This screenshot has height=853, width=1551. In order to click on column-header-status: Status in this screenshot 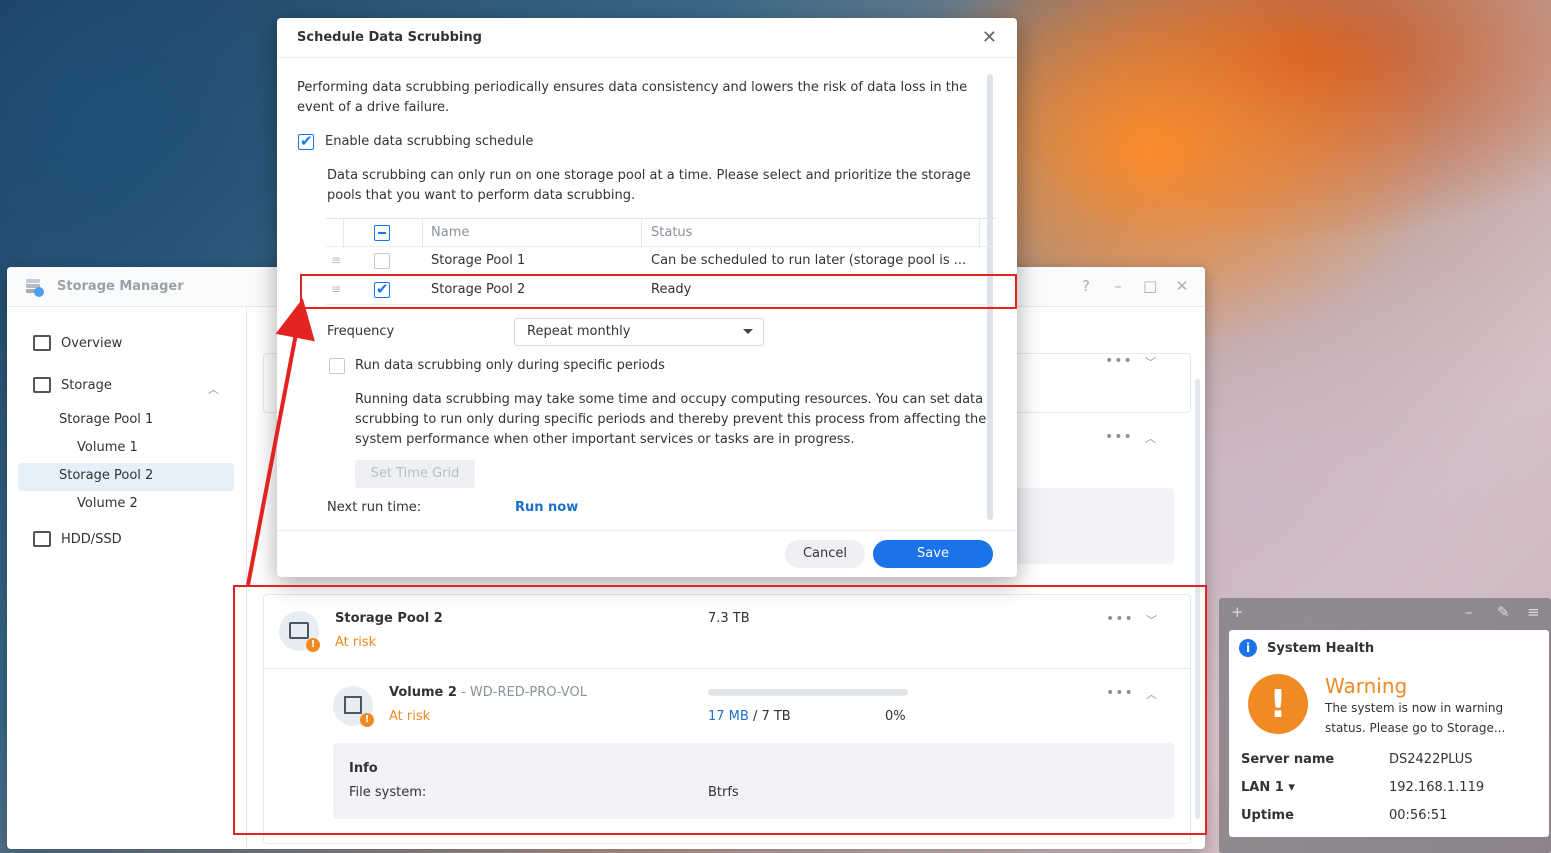, I will do `click(671, 232)`.